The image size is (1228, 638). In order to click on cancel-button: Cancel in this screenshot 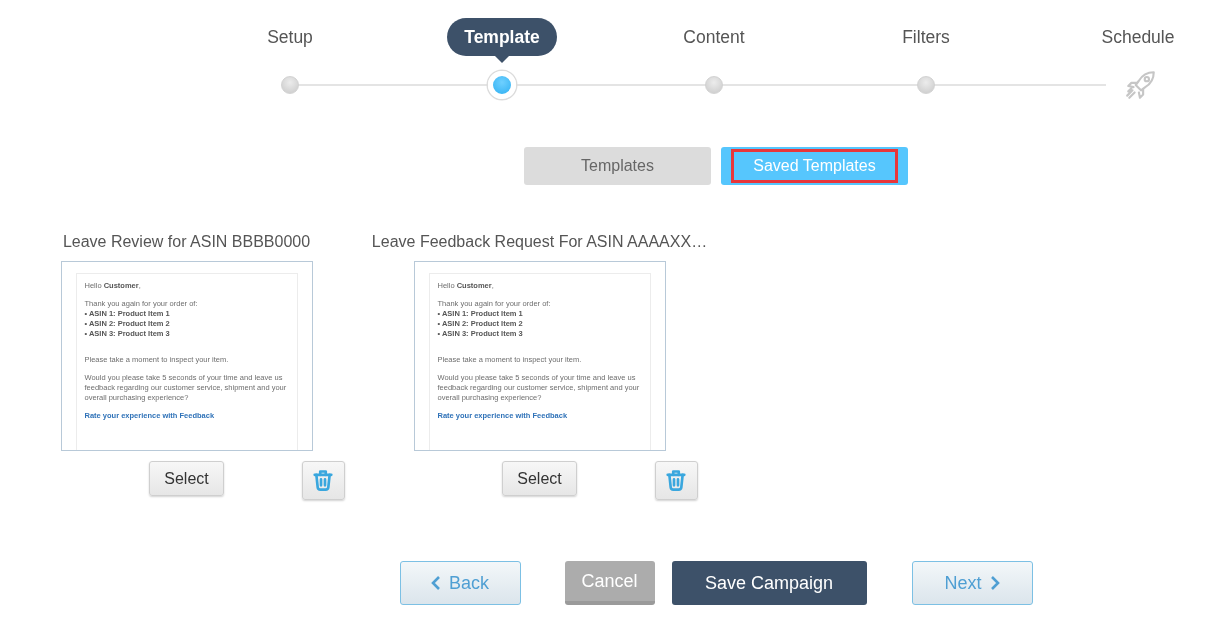, I will do `click(609, 583)`.